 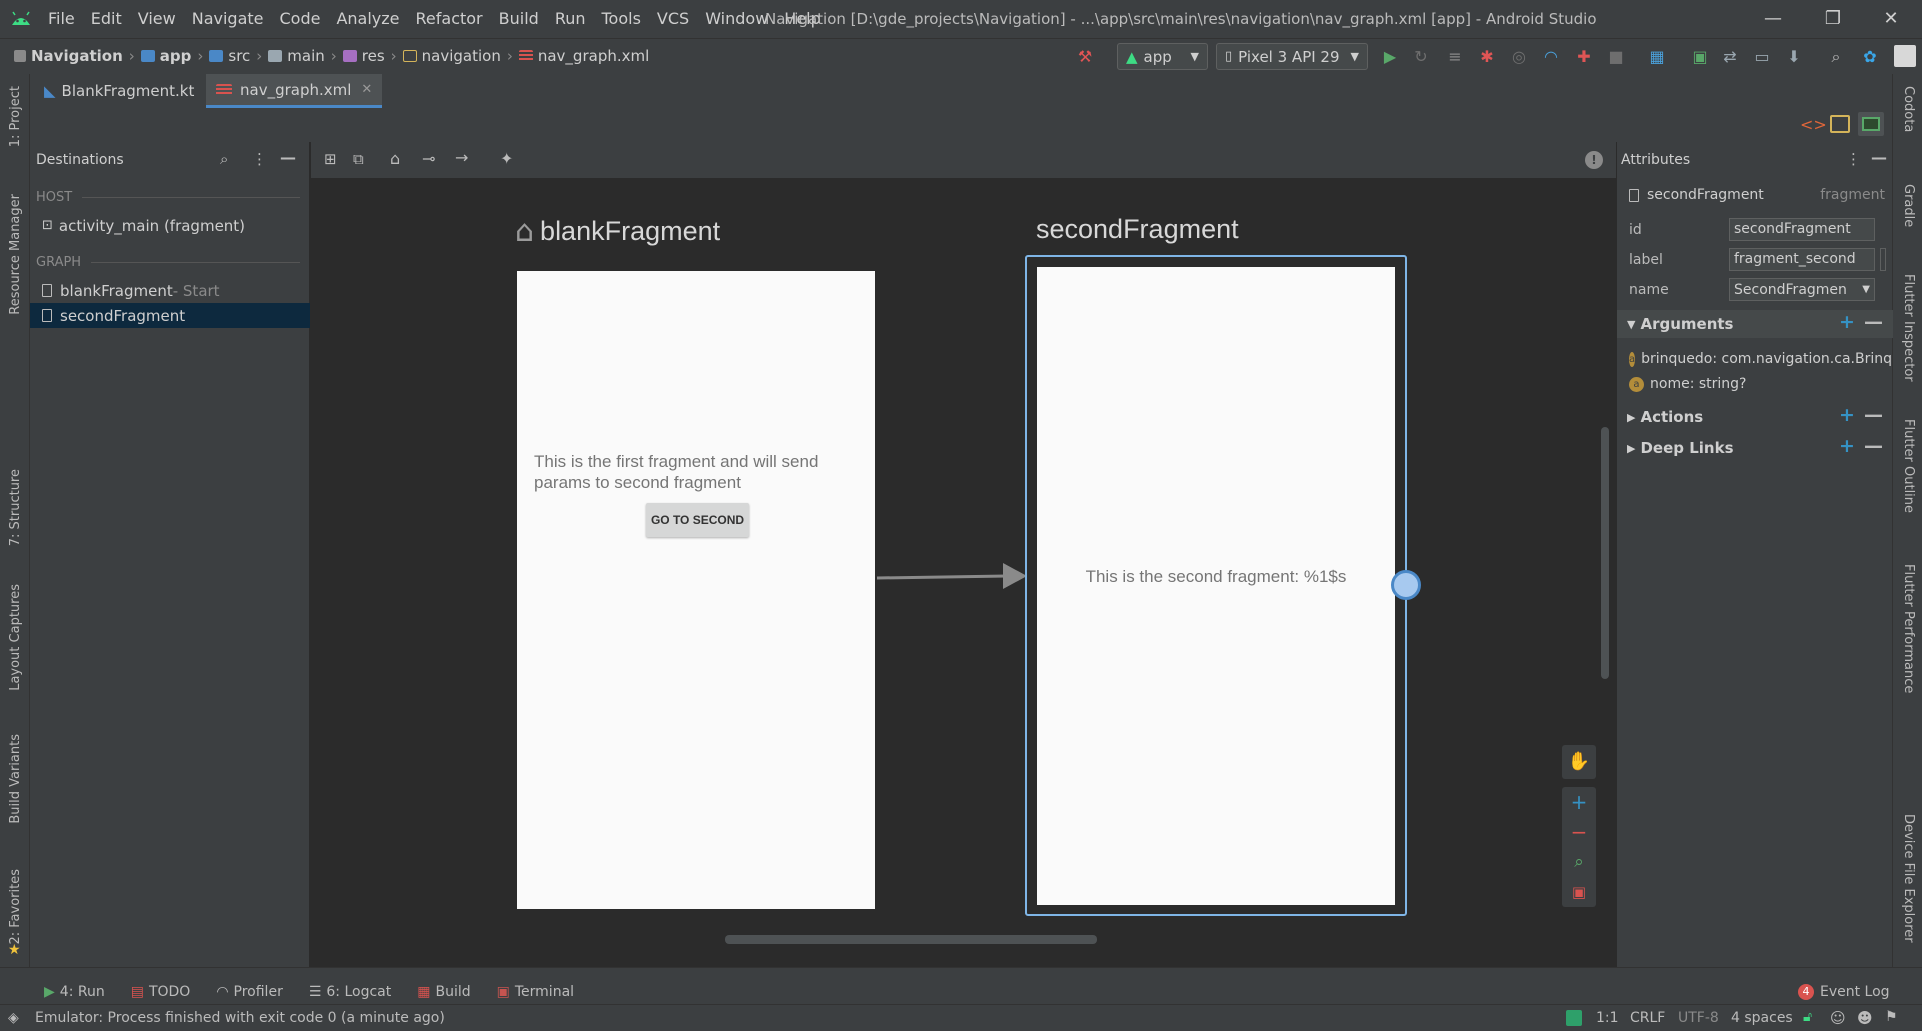 What do you see at coordinates (1421, 57) in the screenshot?
I see `apply-changes-icon: ↻` at bounding box center [1421, 57].